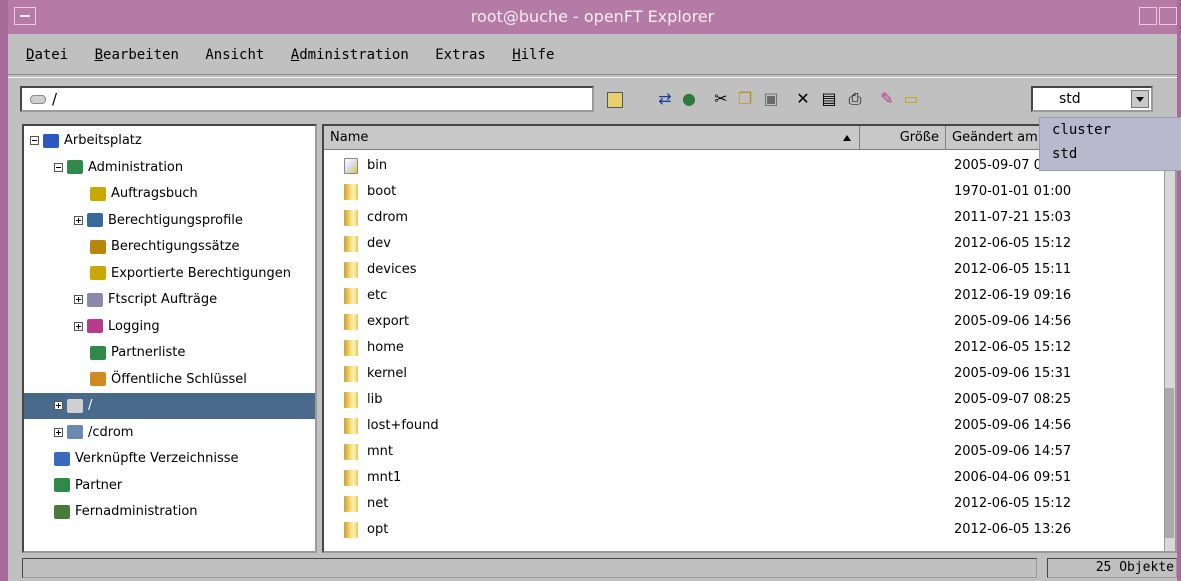 This screenshot has width=1181, height=581. I want to click on chevron-down-icon, so click(1140, 99).